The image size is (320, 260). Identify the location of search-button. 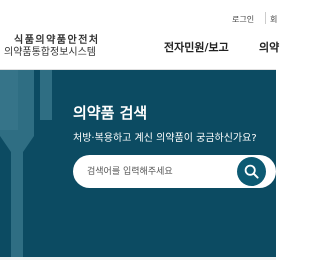
(251, 171).